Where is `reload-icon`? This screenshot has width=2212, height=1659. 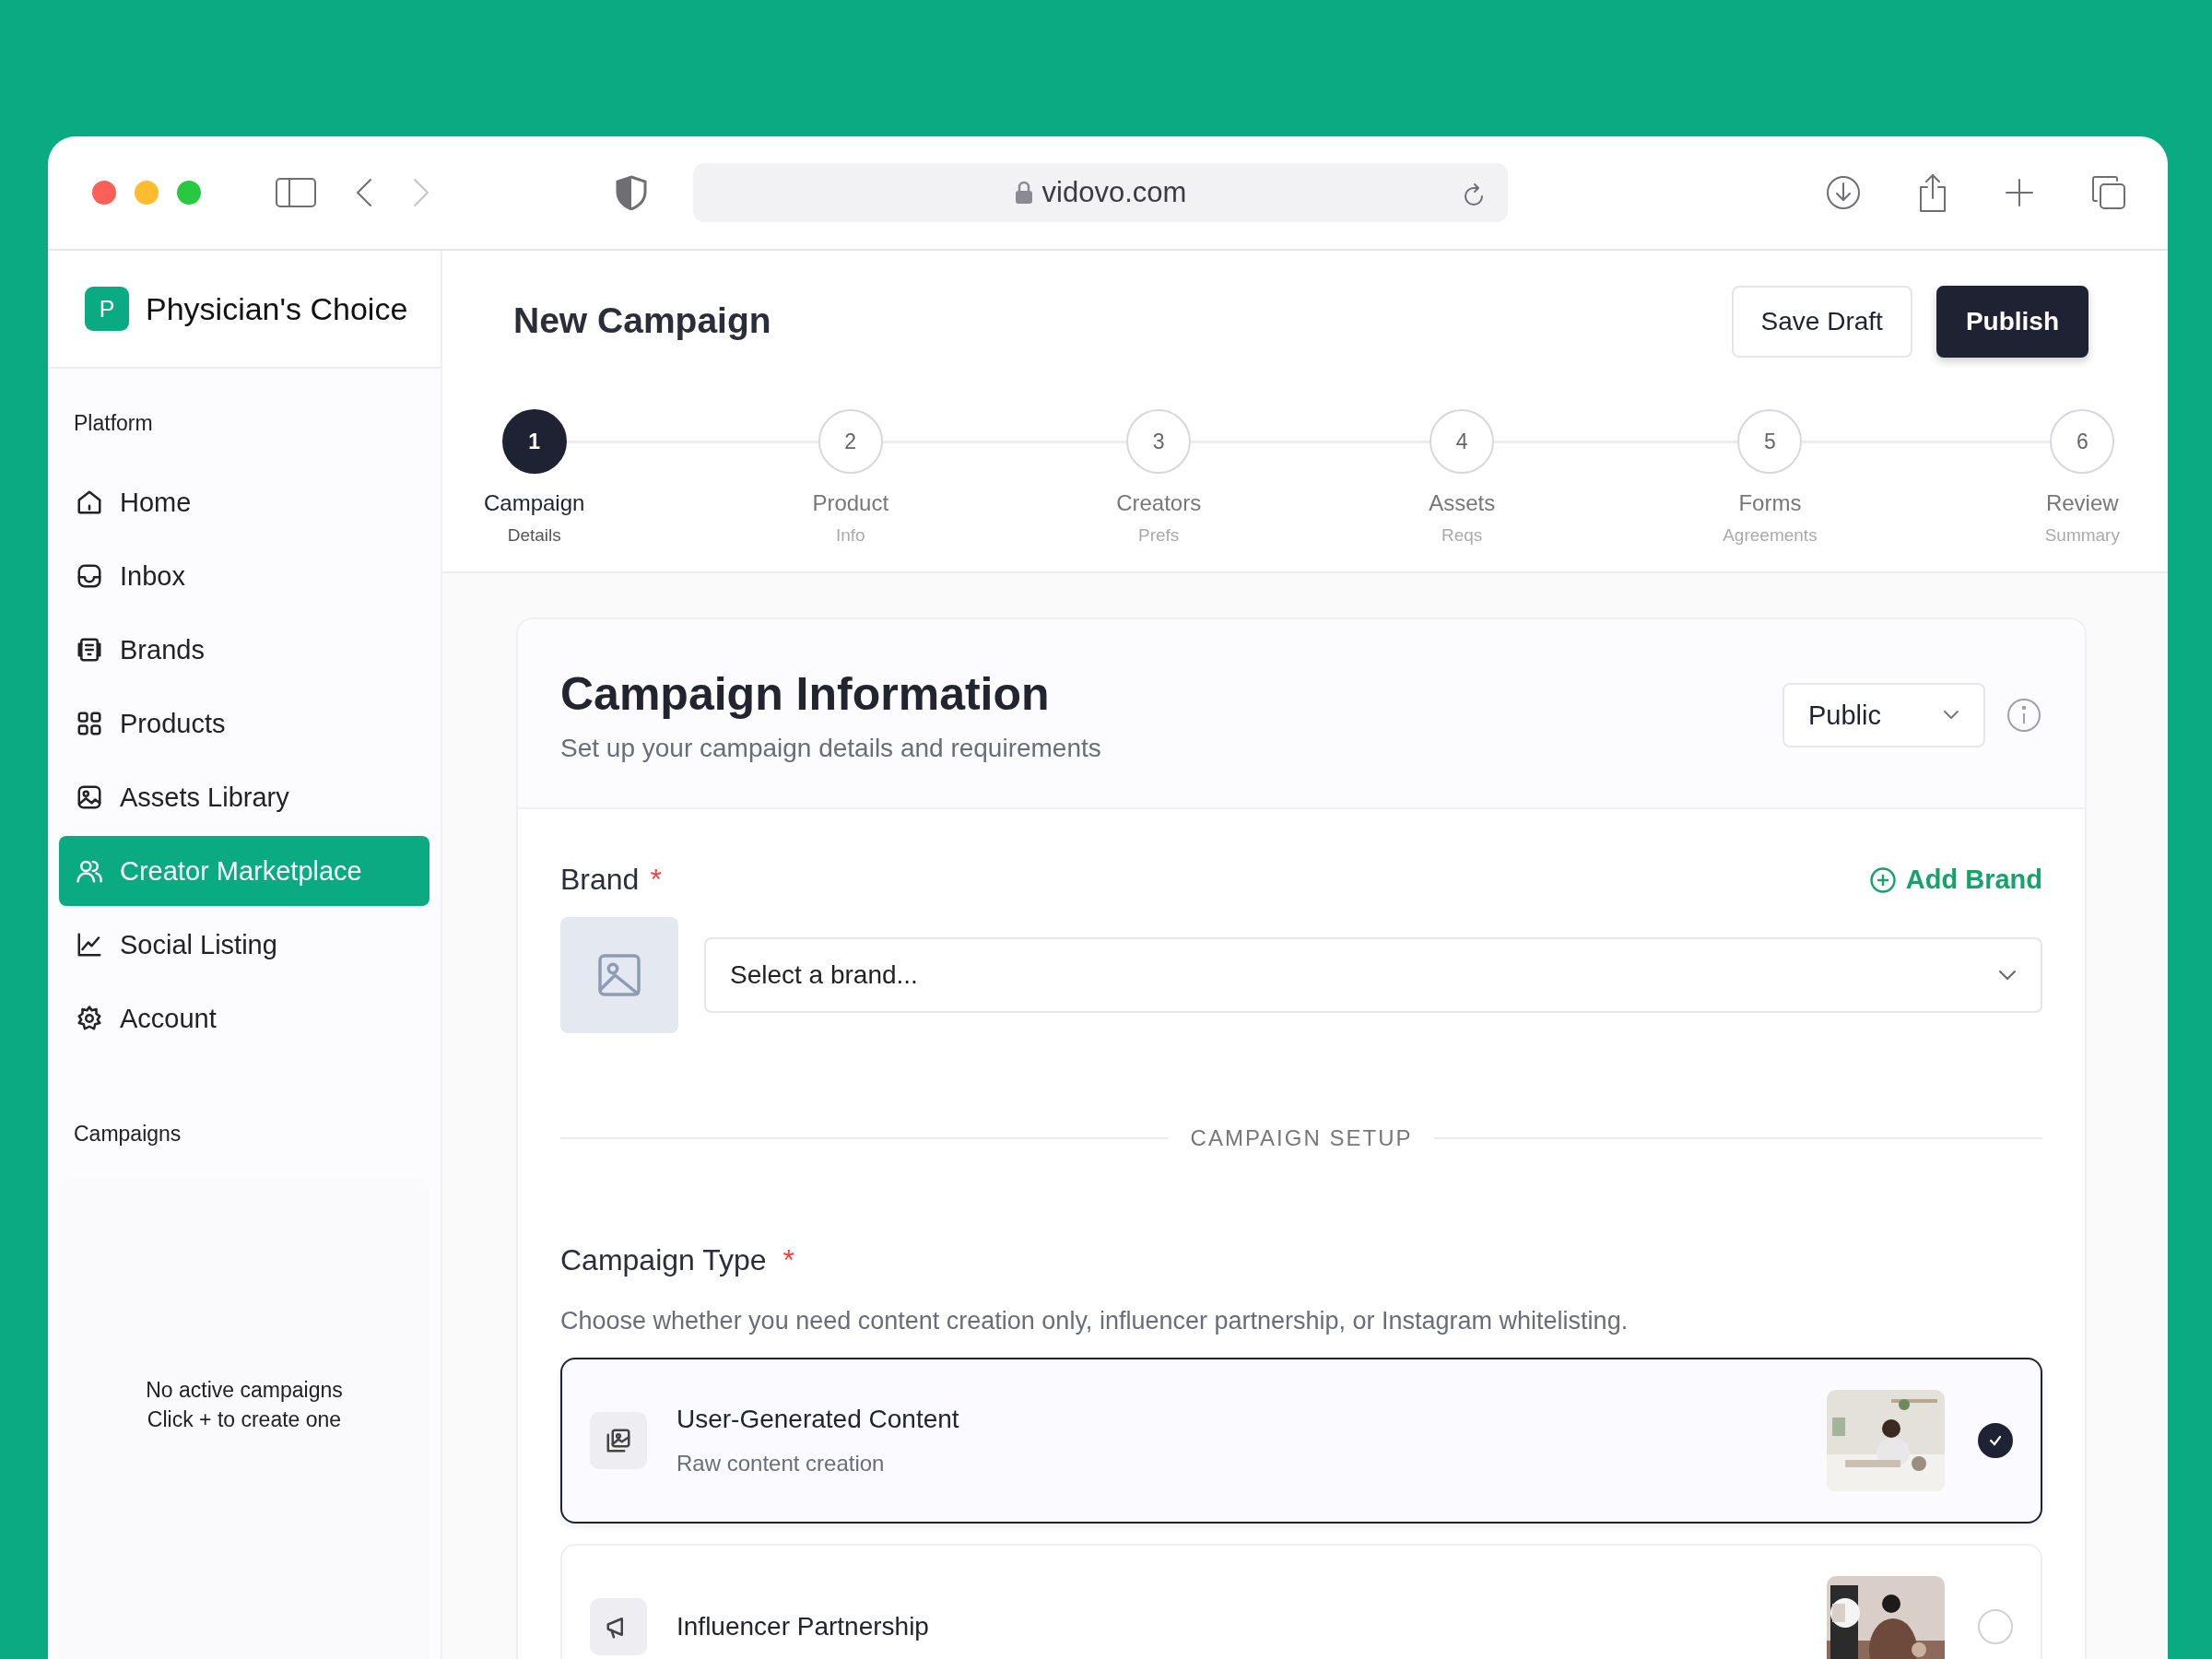 reload-icon is located at coordinates (1474, 194).